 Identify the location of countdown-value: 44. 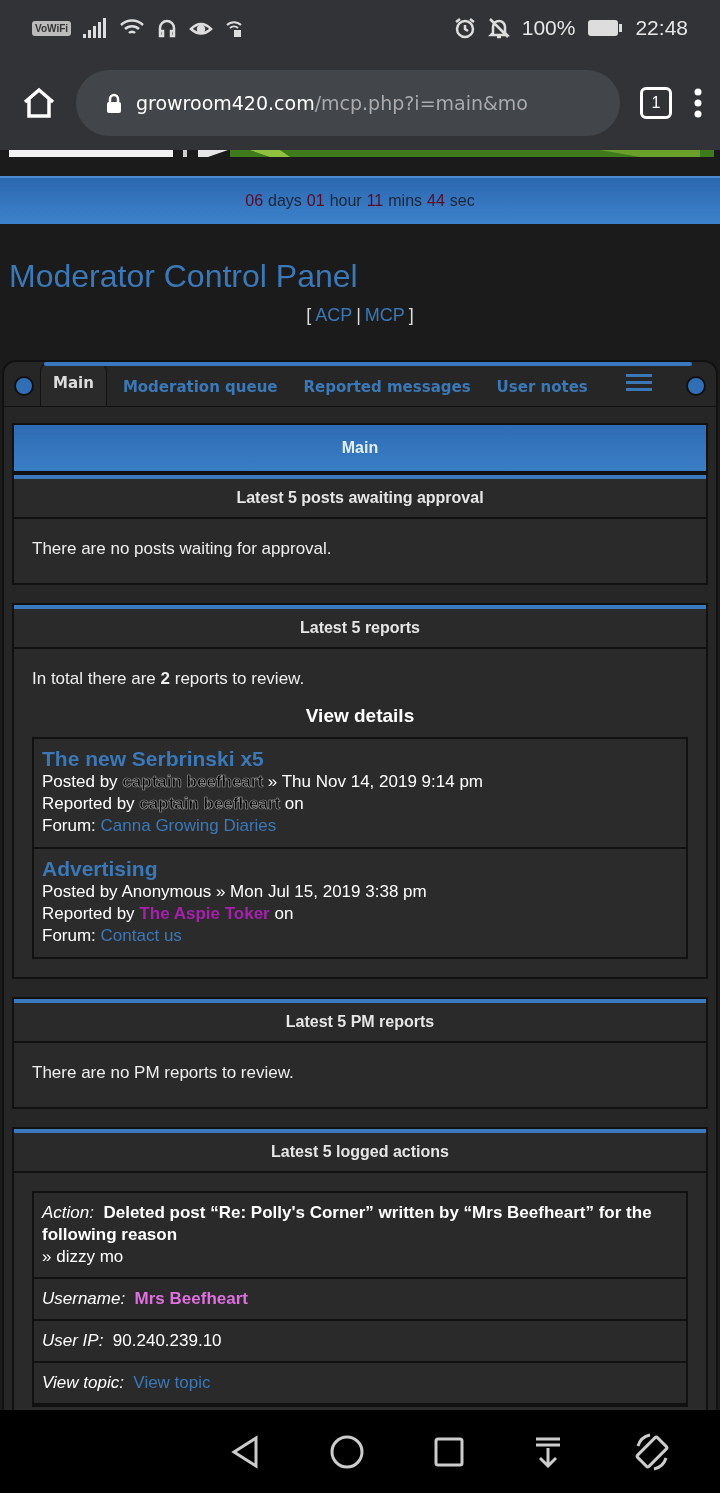
(436, 201).